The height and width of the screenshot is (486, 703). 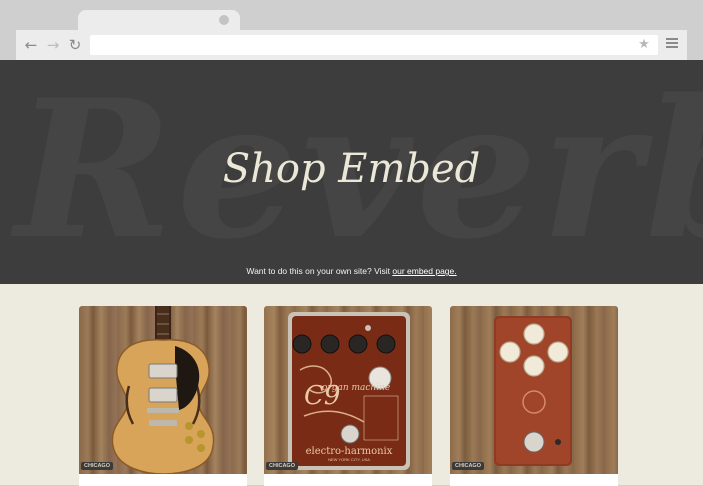 I want to click on star-icon: ★, so click(x=644, y=44).